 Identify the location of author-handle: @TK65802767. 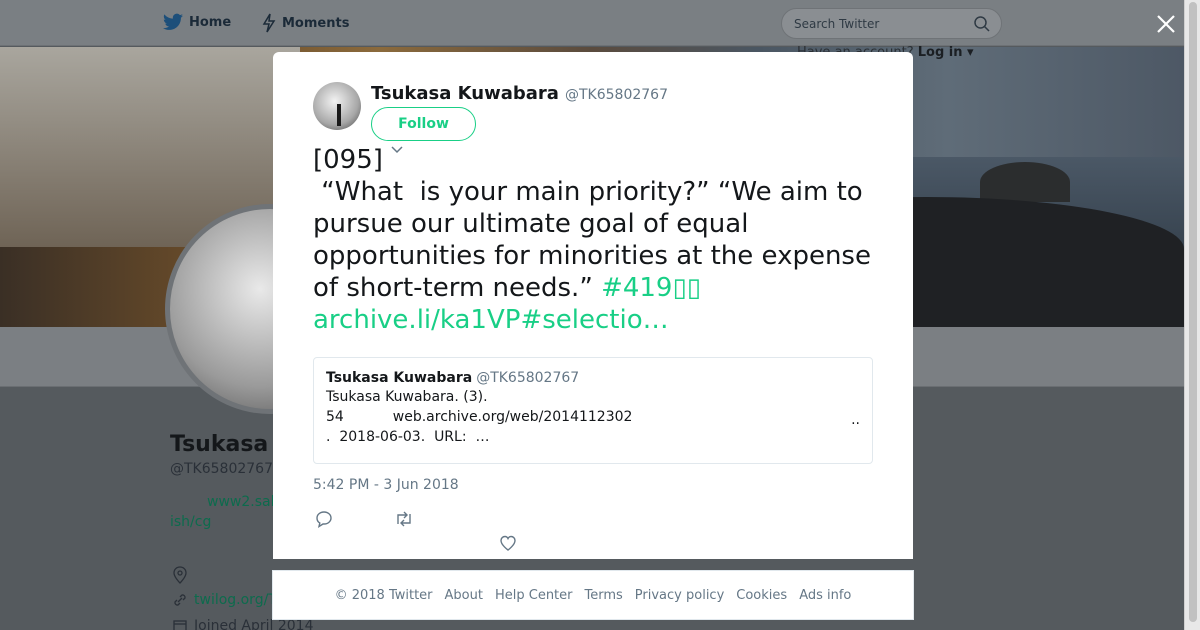
(616, 95).